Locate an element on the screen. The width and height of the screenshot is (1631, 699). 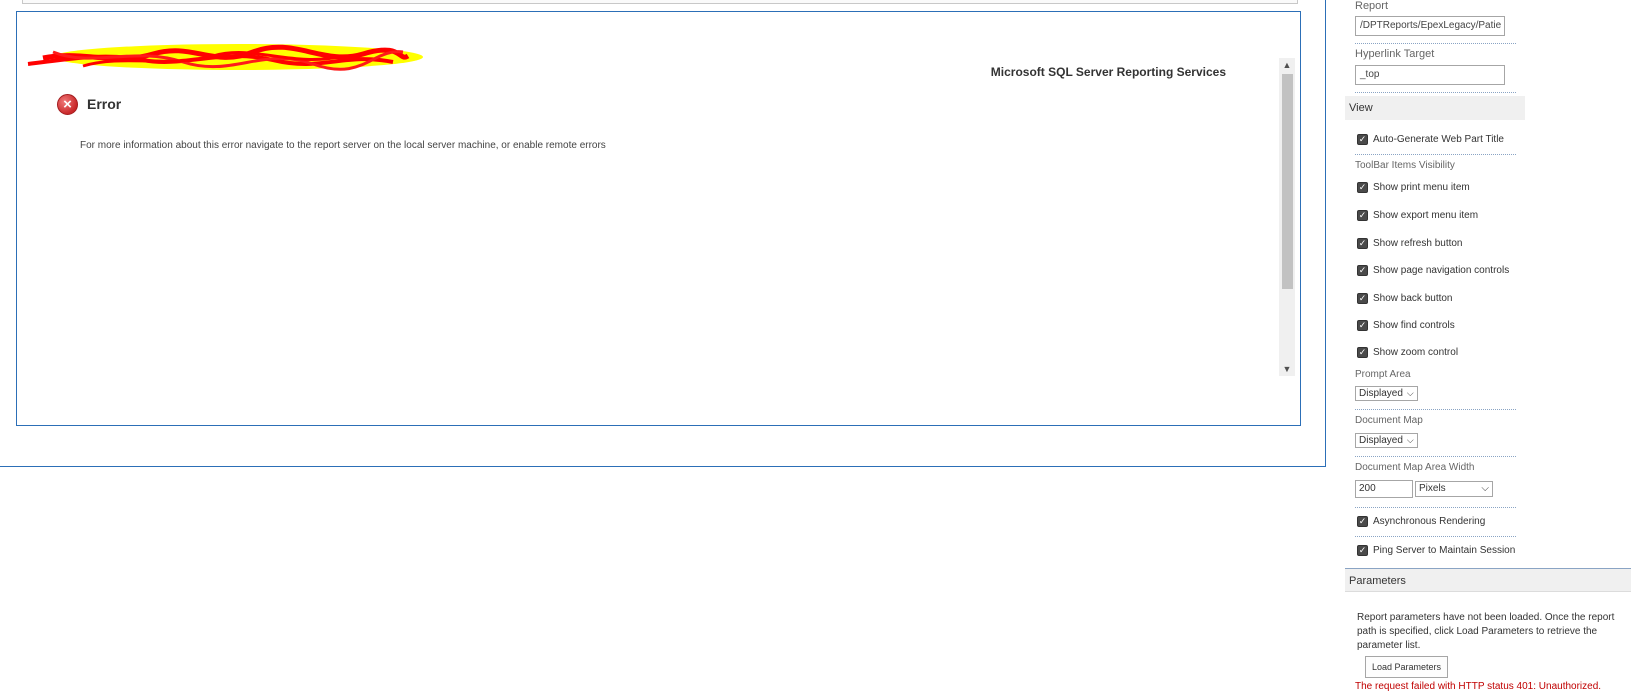
toolbar-item-print: ✓ Show print menu item is located at coordinates (1413, 187).